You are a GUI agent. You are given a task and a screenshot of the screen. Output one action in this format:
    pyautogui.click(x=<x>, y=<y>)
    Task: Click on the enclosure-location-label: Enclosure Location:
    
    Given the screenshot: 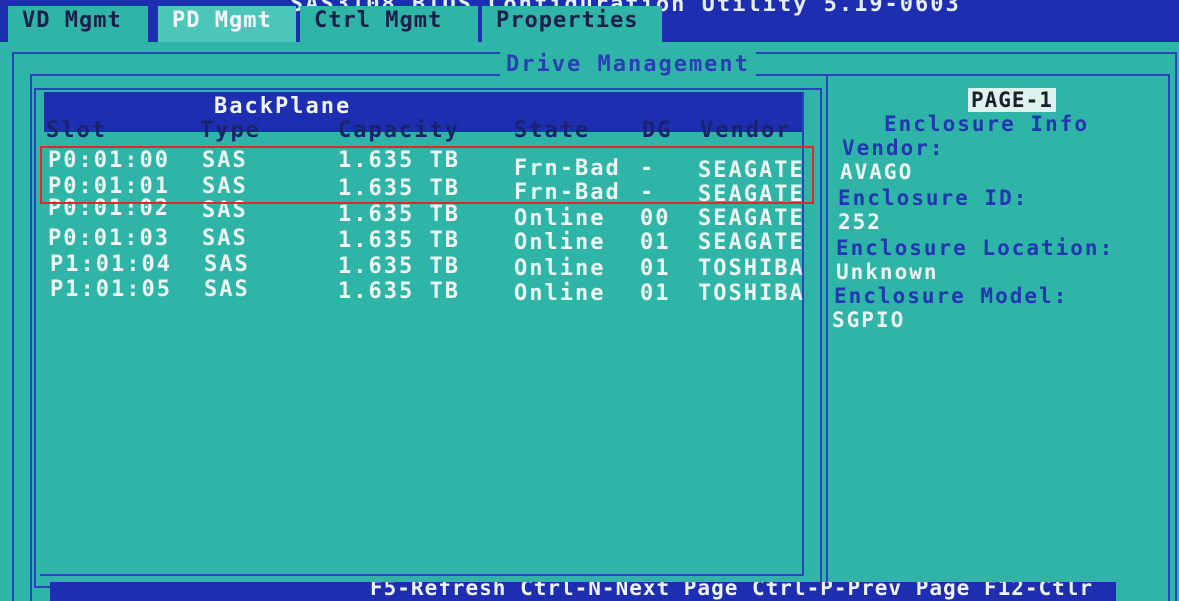 What is the action you would take?
    pyautogui.click(x=975, y=248)
    